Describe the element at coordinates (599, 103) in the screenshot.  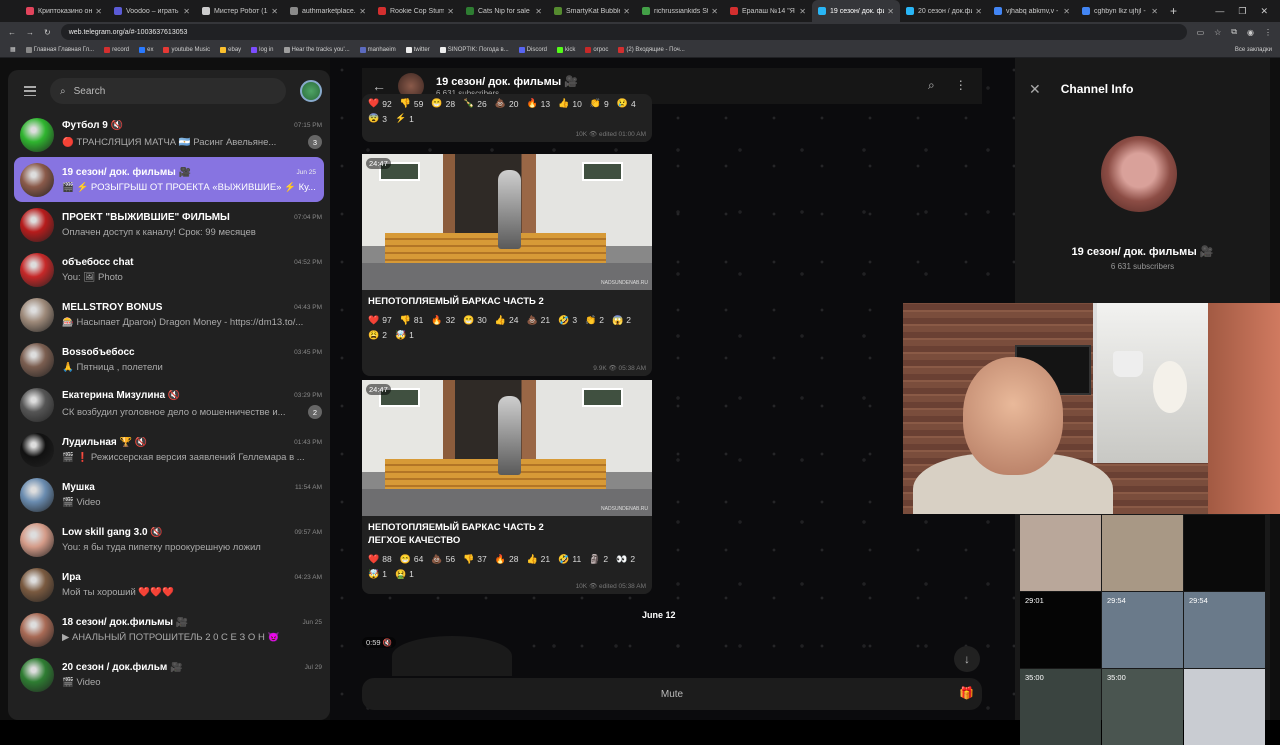
I see `reaction-chip: 👏 9` at that location.